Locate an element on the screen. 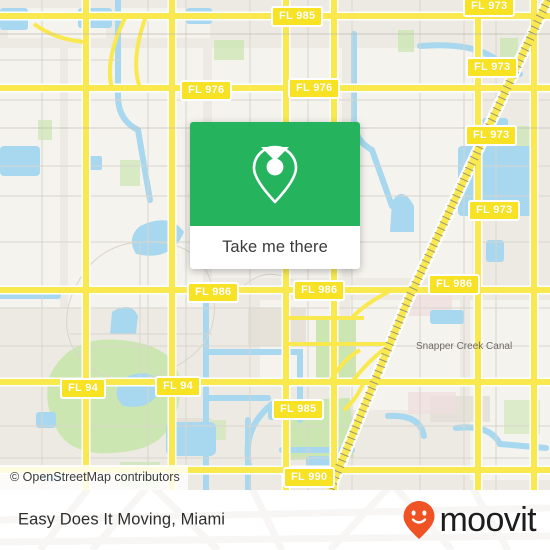 The image size is (550, 550). osm-attribution: © OpenStreetMap contributors is located at coordinates (94, 477).